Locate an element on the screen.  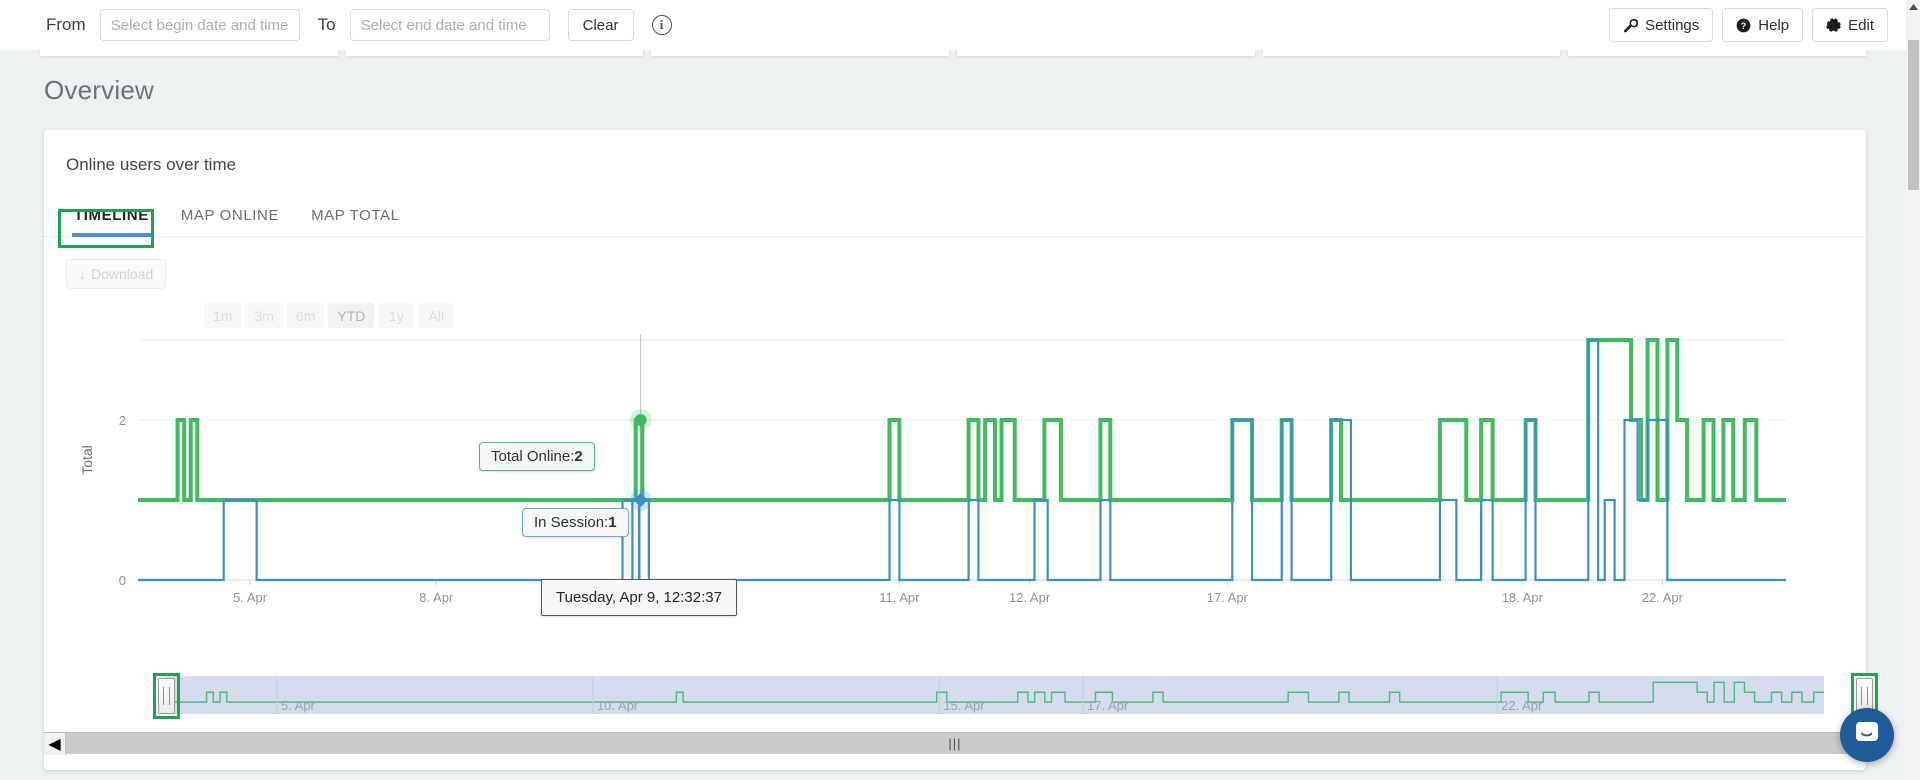
tab-map-online: MAP ONLINE is located at coordinates (230, 221).